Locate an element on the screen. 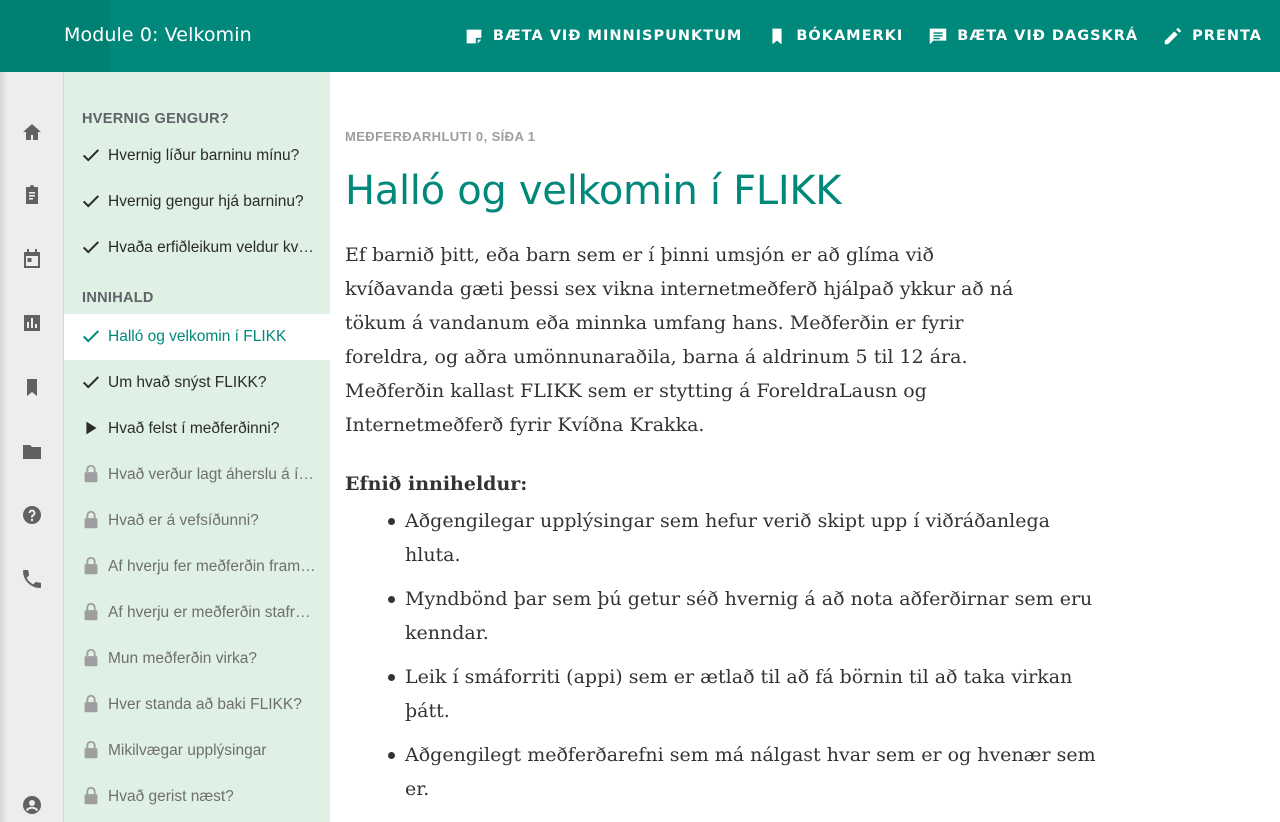 The width and height of the screenshot is (1280, 822). clipboard-icon is located at coordinates (32, 195).